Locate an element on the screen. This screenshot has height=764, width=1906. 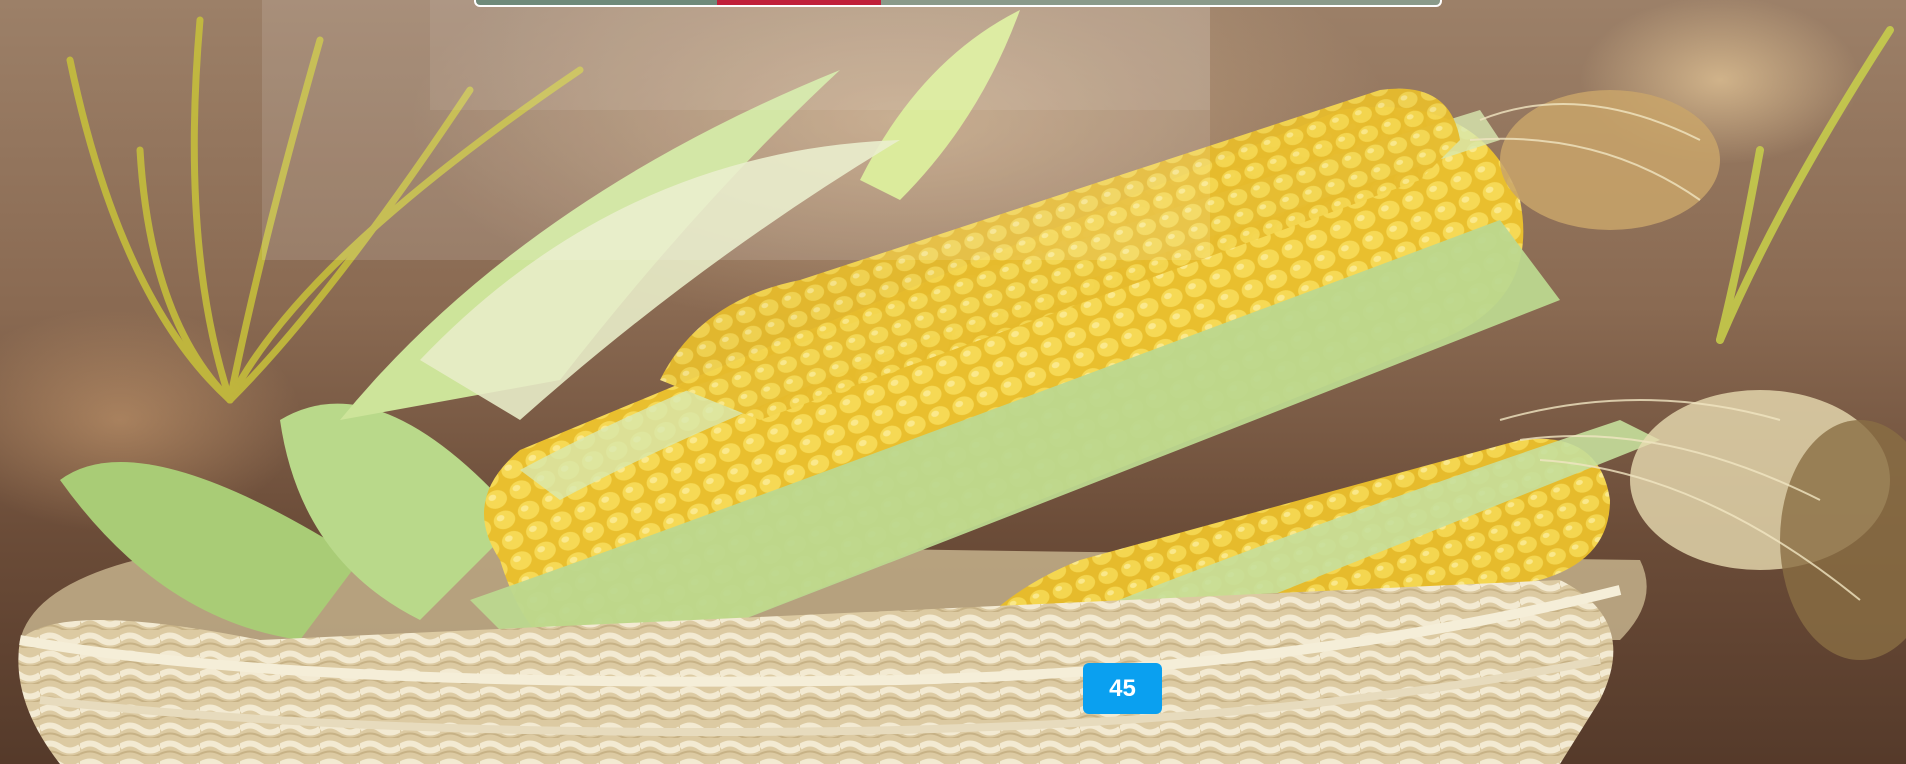
page-number-badge: 45 is located at coordinates (1122, 688).